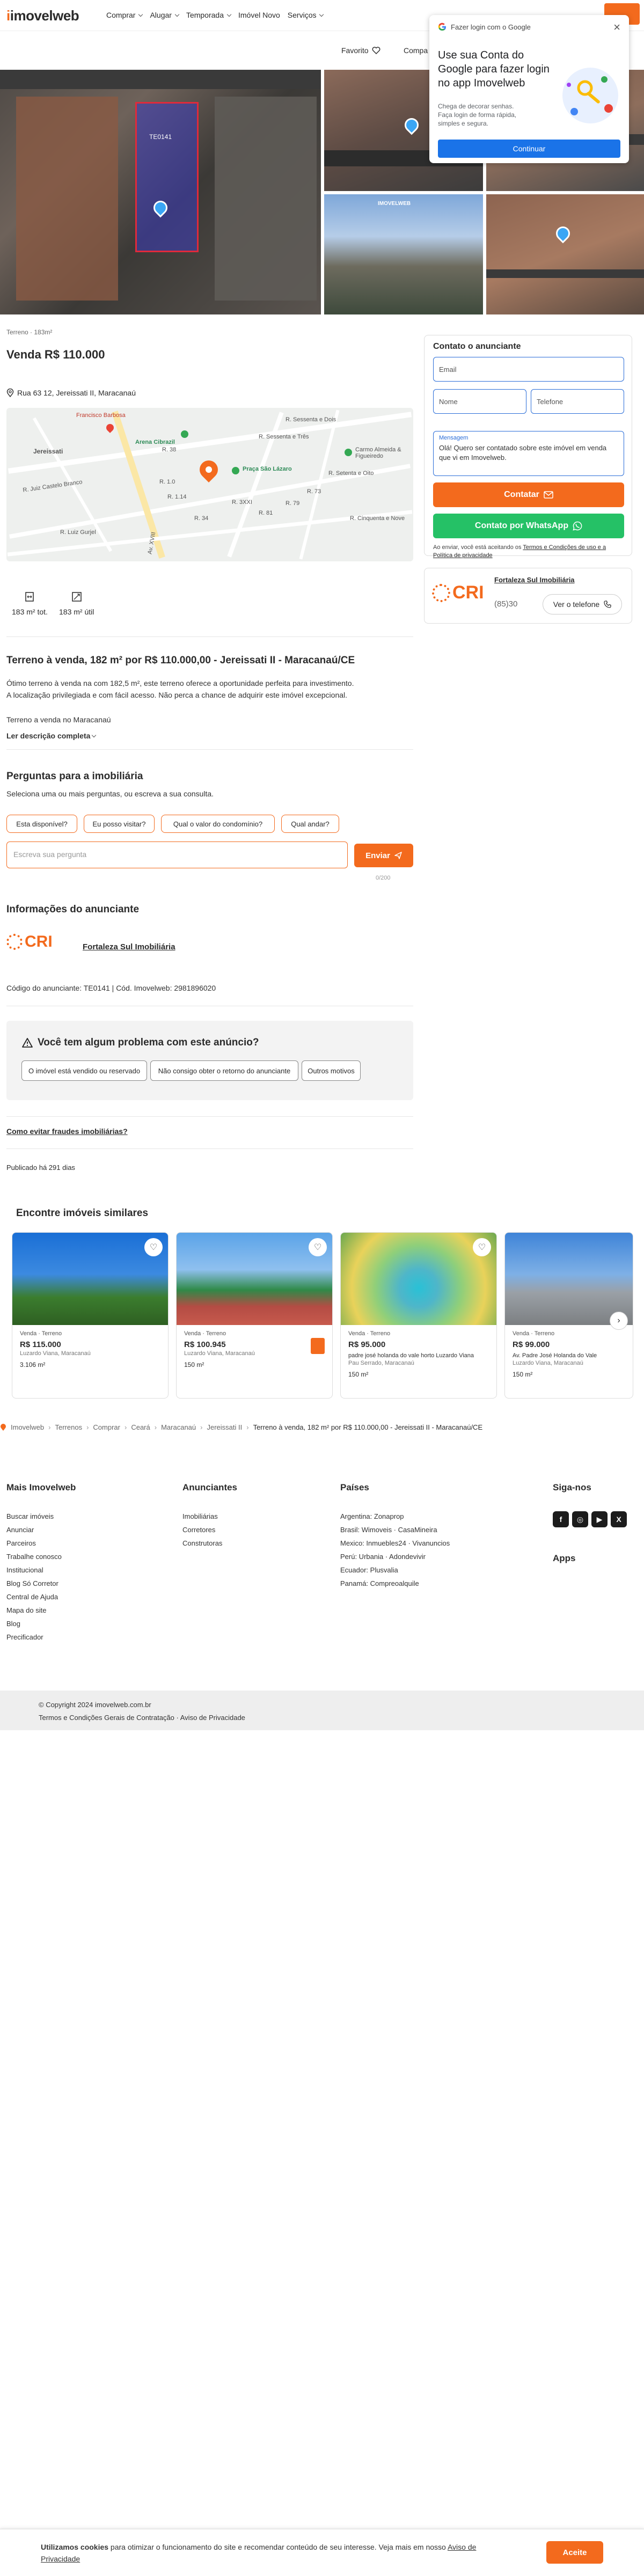 The image size is (644, 2576). What do you see at coordinates (416, 50) in the screenshot?
I see `compare-button: Compa` at bounding box center [416, 50].